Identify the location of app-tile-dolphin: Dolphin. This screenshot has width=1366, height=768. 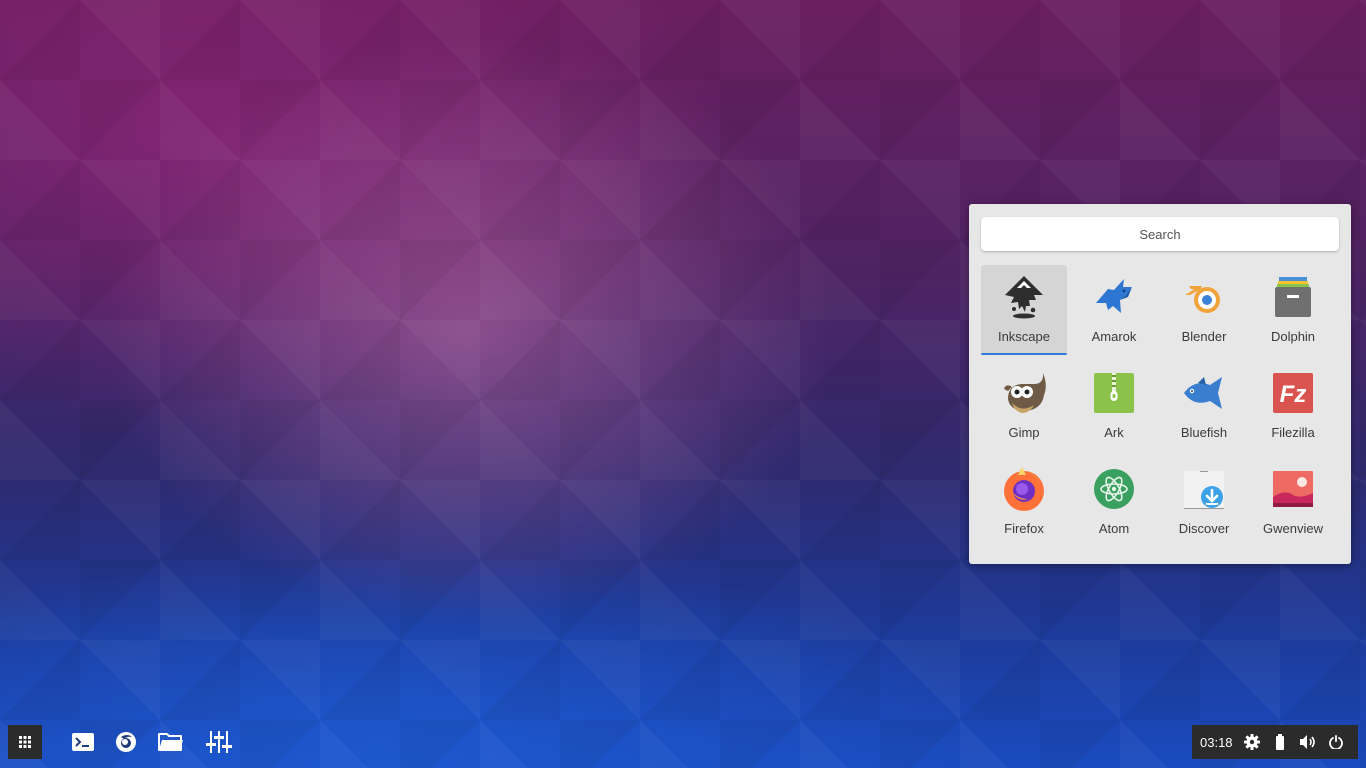
(1293, 313).